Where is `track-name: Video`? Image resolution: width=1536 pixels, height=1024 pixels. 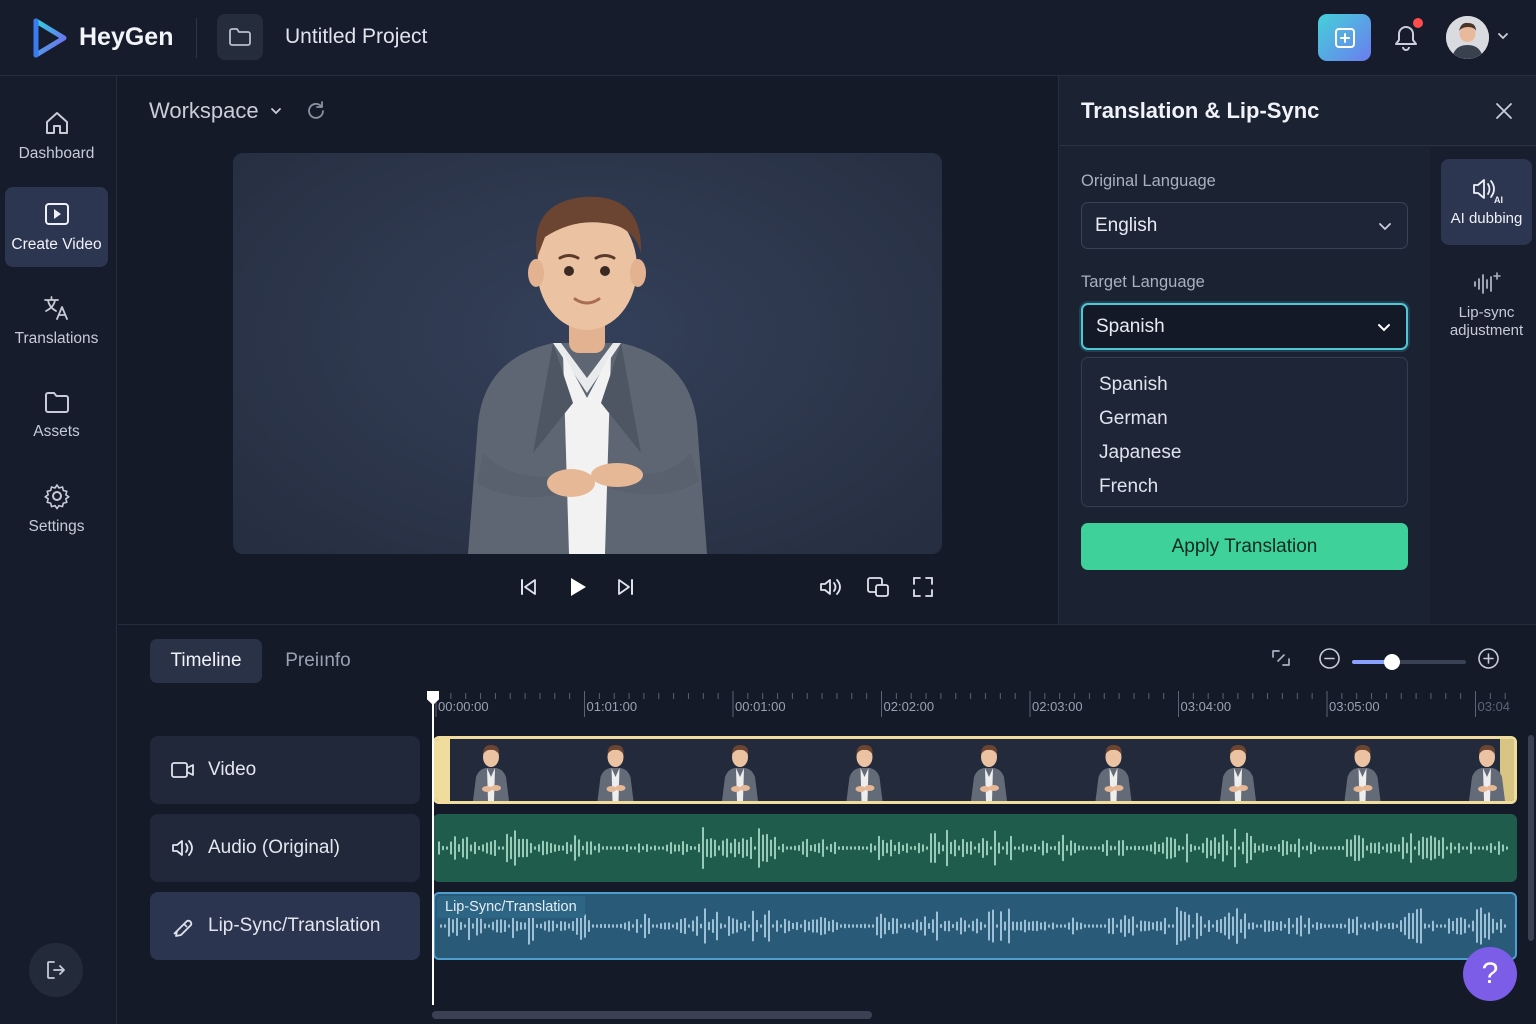
track-name: Video is located at coordinates (232, 769).